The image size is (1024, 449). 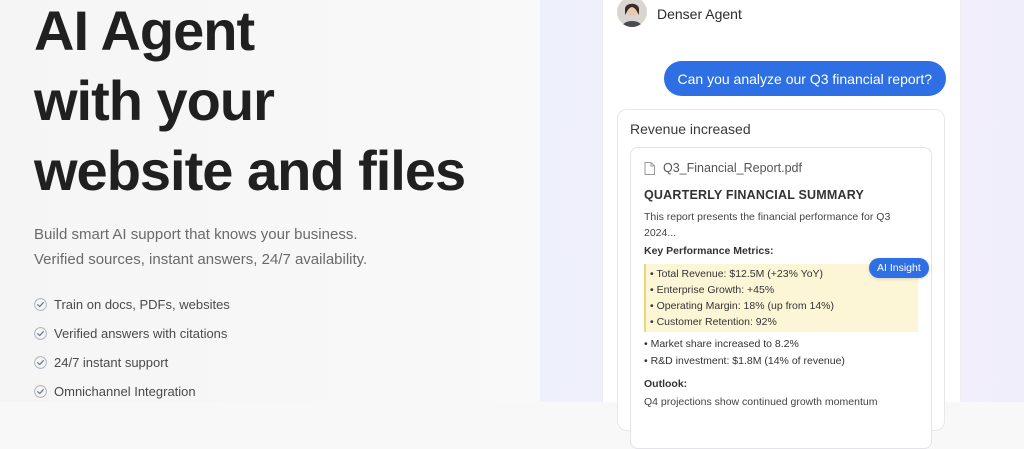 What do you see at coordinates (125, 391) in the screenshot?
I see `feature-label: Omnichannel Integration` at bounding box center [125, 391].